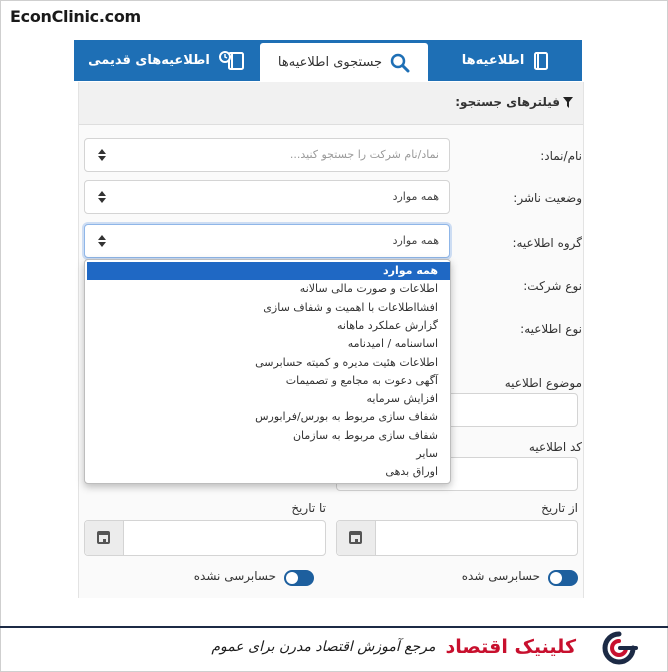 The height and width of the screenshot is (672, 668). What do you see at coordinates (268, 436) in the screenshot?
I see `dropdown-option: شفاف سازی مربوط به سازمان` at bounding box center [268, 436].